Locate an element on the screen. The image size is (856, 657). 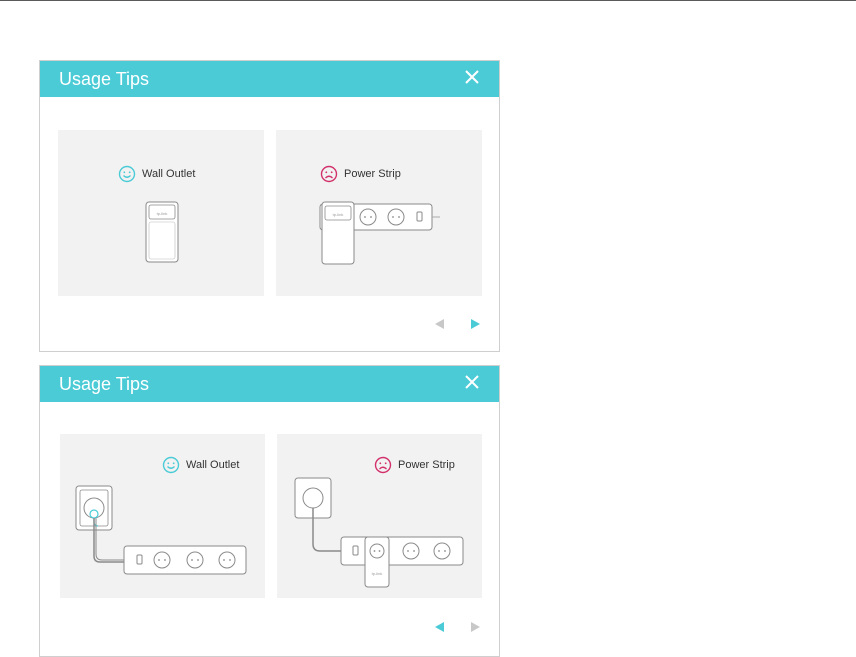
power-strip-plug-illustration: tp-link is located at coordinates (379, 532).